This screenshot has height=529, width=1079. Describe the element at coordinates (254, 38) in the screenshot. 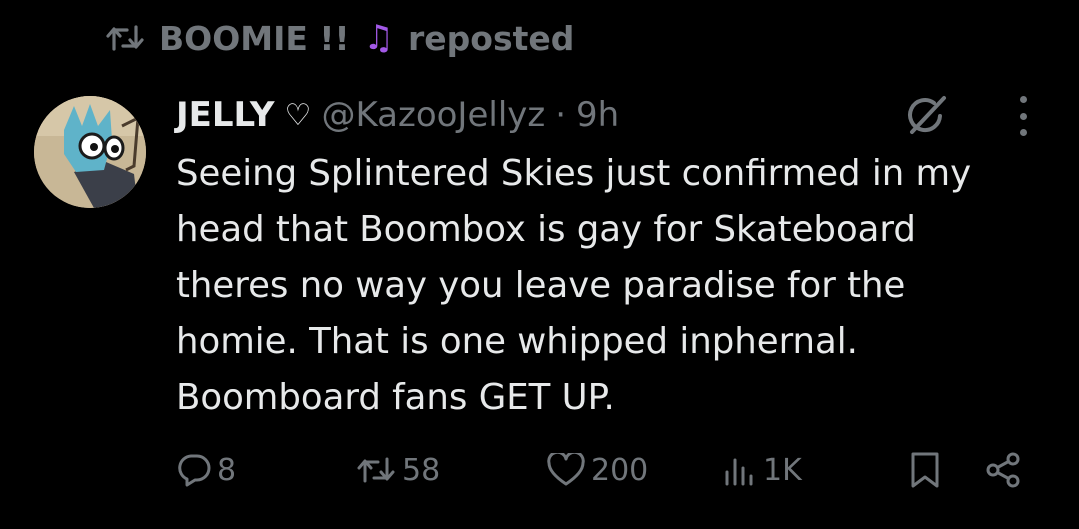

I see `repost-user: BOOMIE !!` at that location.